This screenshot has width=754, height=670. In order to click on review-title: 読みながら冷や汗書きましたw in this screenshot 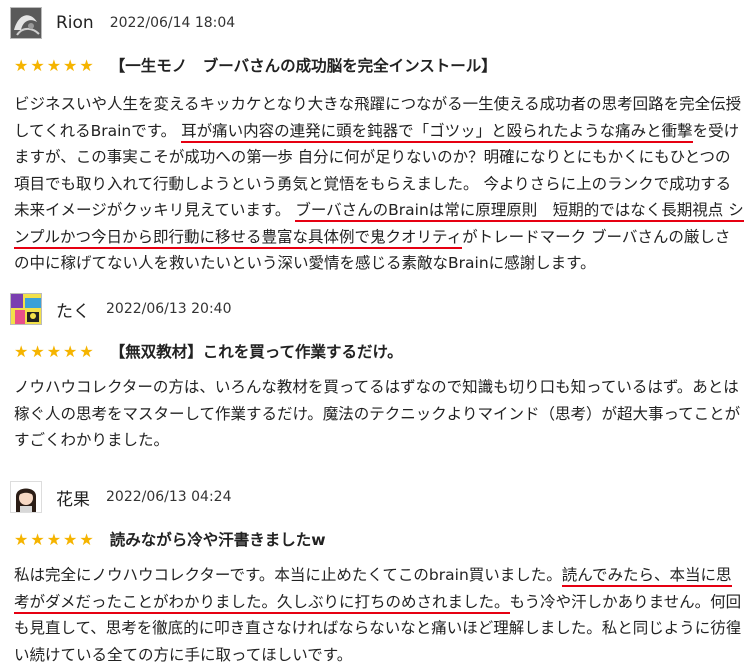, I will do `click(217, 540)`.